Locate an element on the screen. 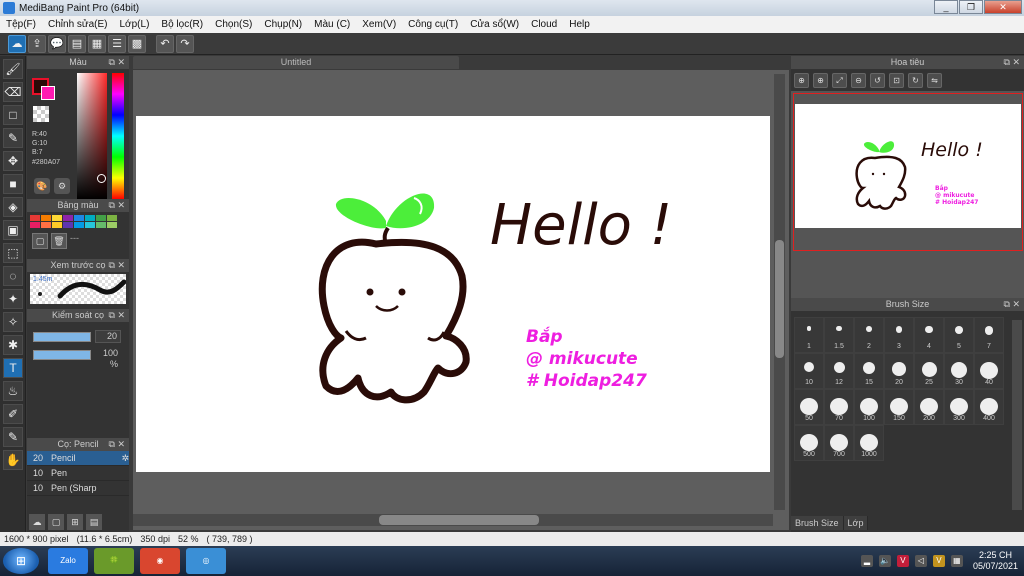 This screenshot has height=576, width=1024. bucket-tool-icon: ◈ is located at coordinates (13, 207).